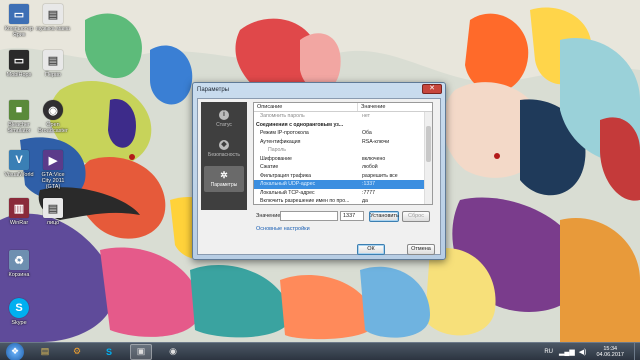 The image size is (640, 360). I want to click on taskbar-app-skype: S, so click(109, 352).